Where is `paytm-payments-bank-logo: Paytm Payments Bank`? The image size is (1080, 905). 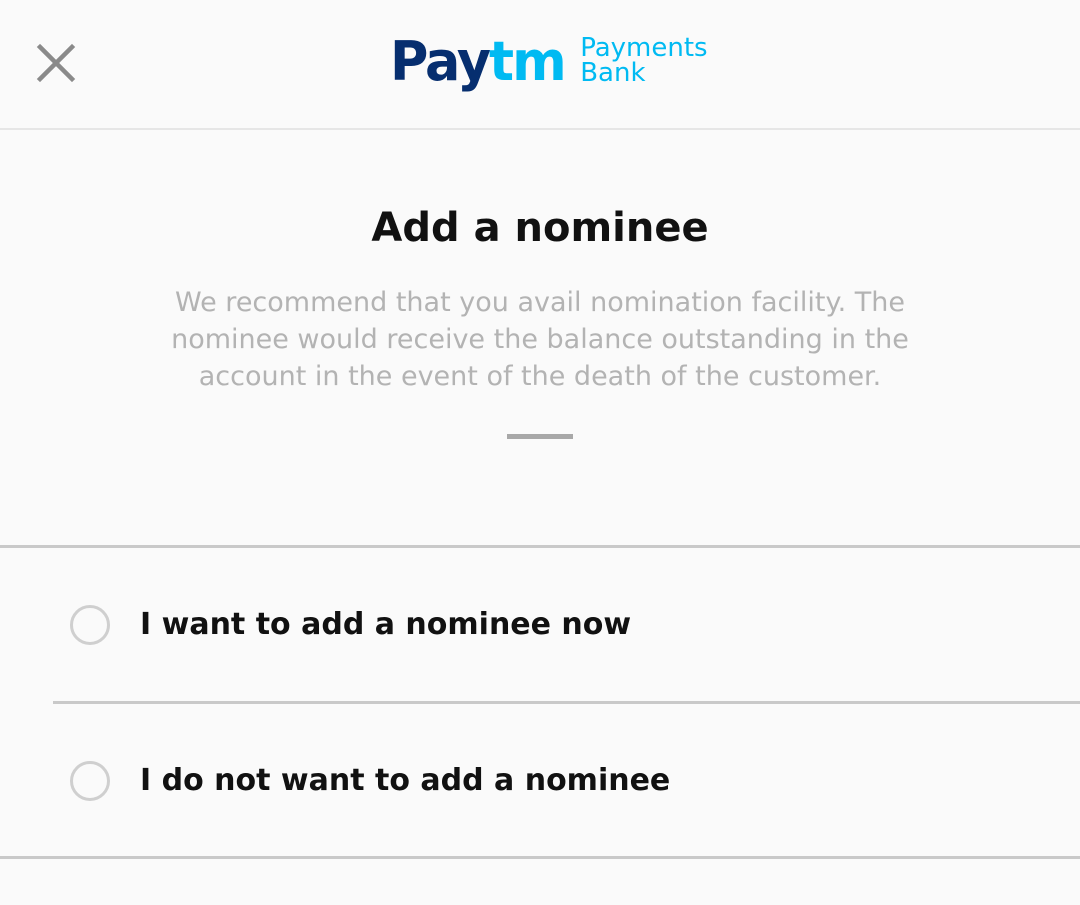
paytm-payments-bank-logo: Paytm Payments Bank is located at coordinates (549, 64).